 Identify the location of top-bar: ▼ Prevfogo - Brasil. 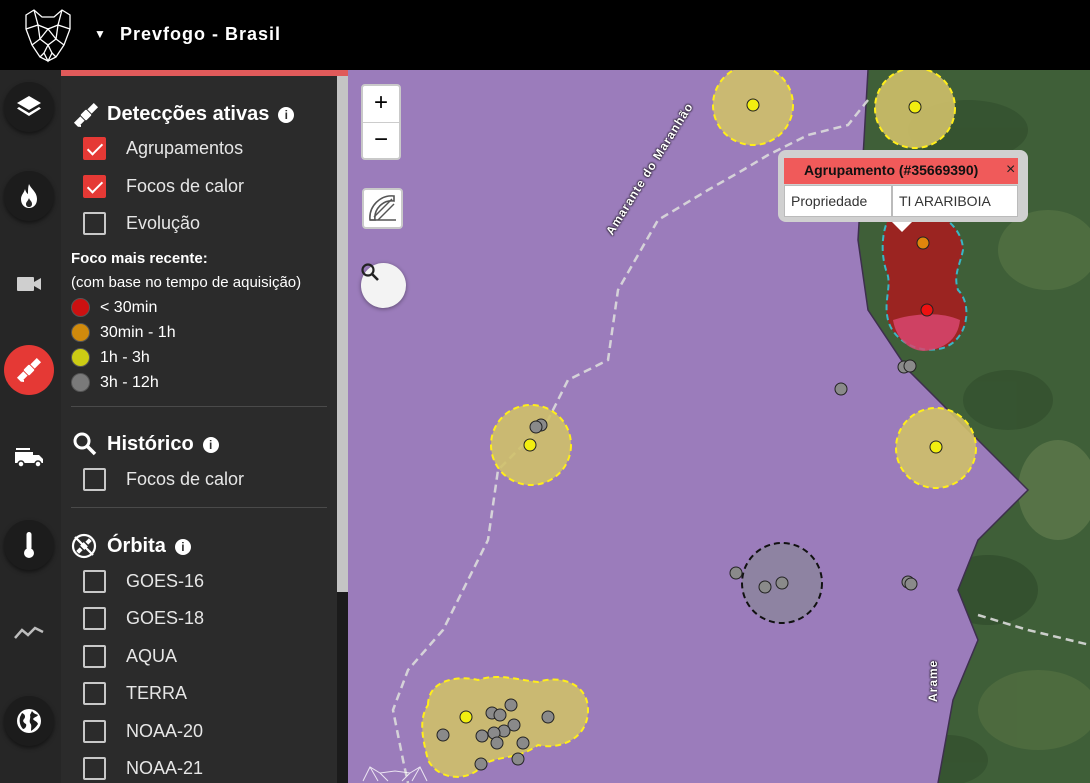
(545, 35).